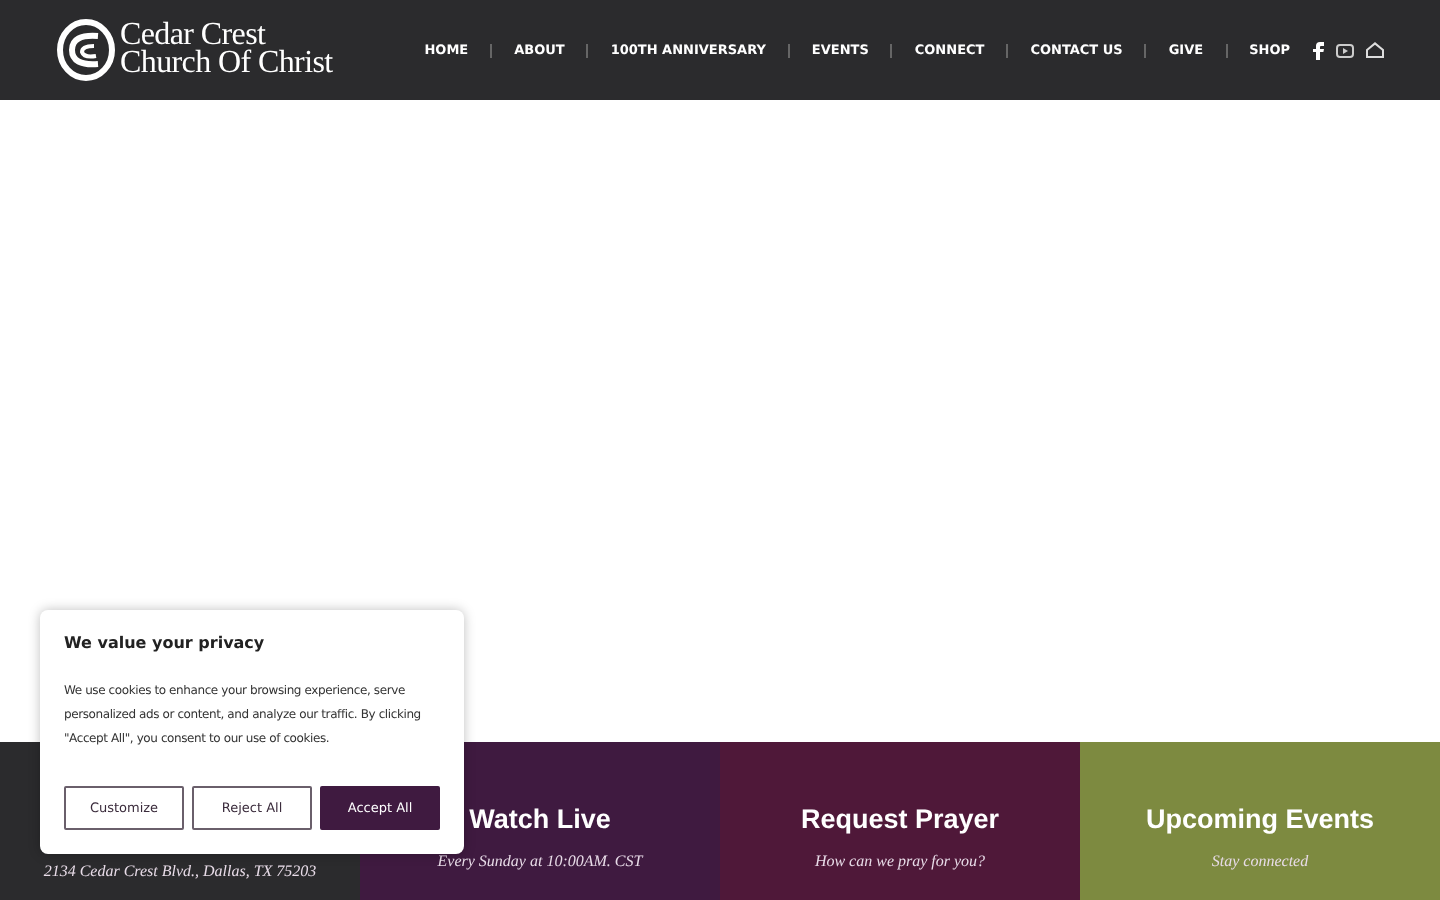  What do you see at coordinates (1260, 861) in the screenshot?
I see `panel-subtitle: Stay connected` at bounding box center [1260, 861].